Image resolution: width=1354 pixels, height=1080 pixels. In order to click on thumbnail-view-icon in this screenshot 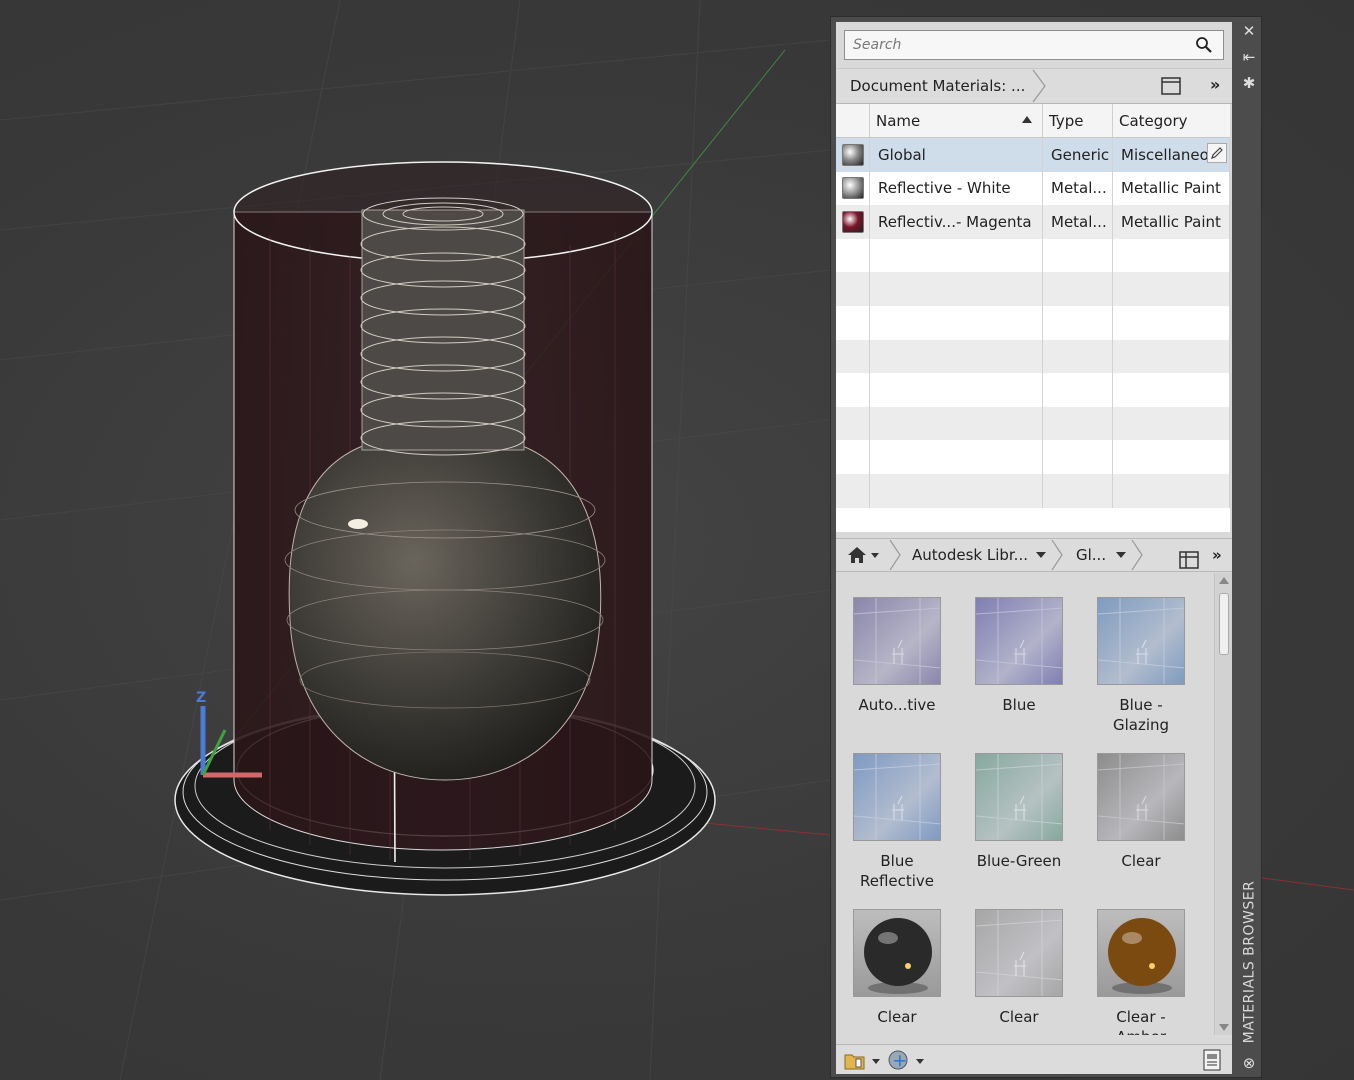, I will do `click(1189, 560)`.